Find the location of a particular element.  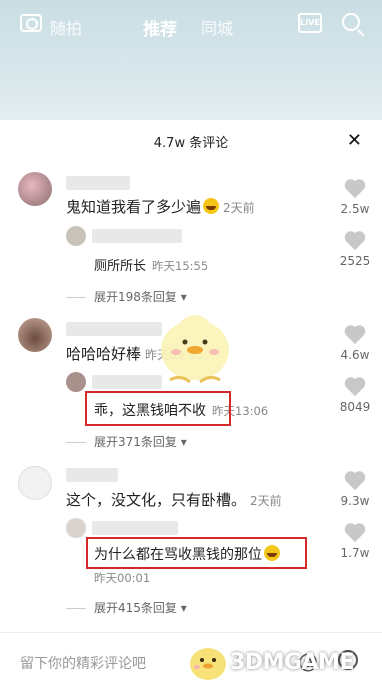

expand-replies-button: 展开198条回复 ▾ is located at coordinates (126, 296).